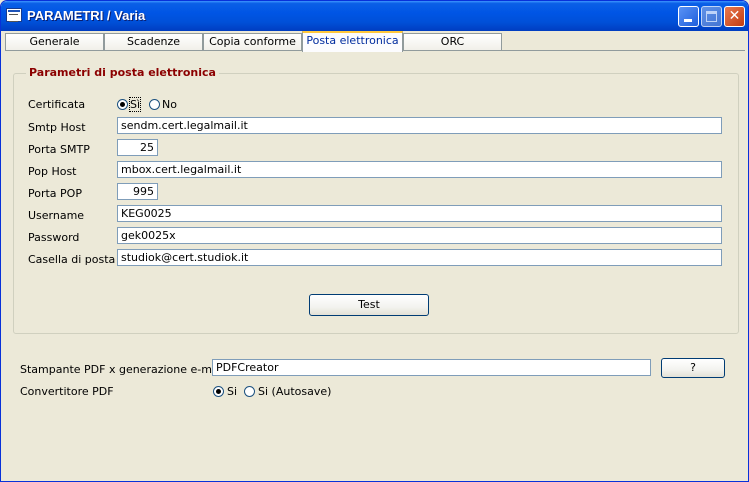 The image size is (749, 482). What do you see at coordinates (369, 305) in the screenshot?
I see `test-button: Test` at bounding box center [369, 305].